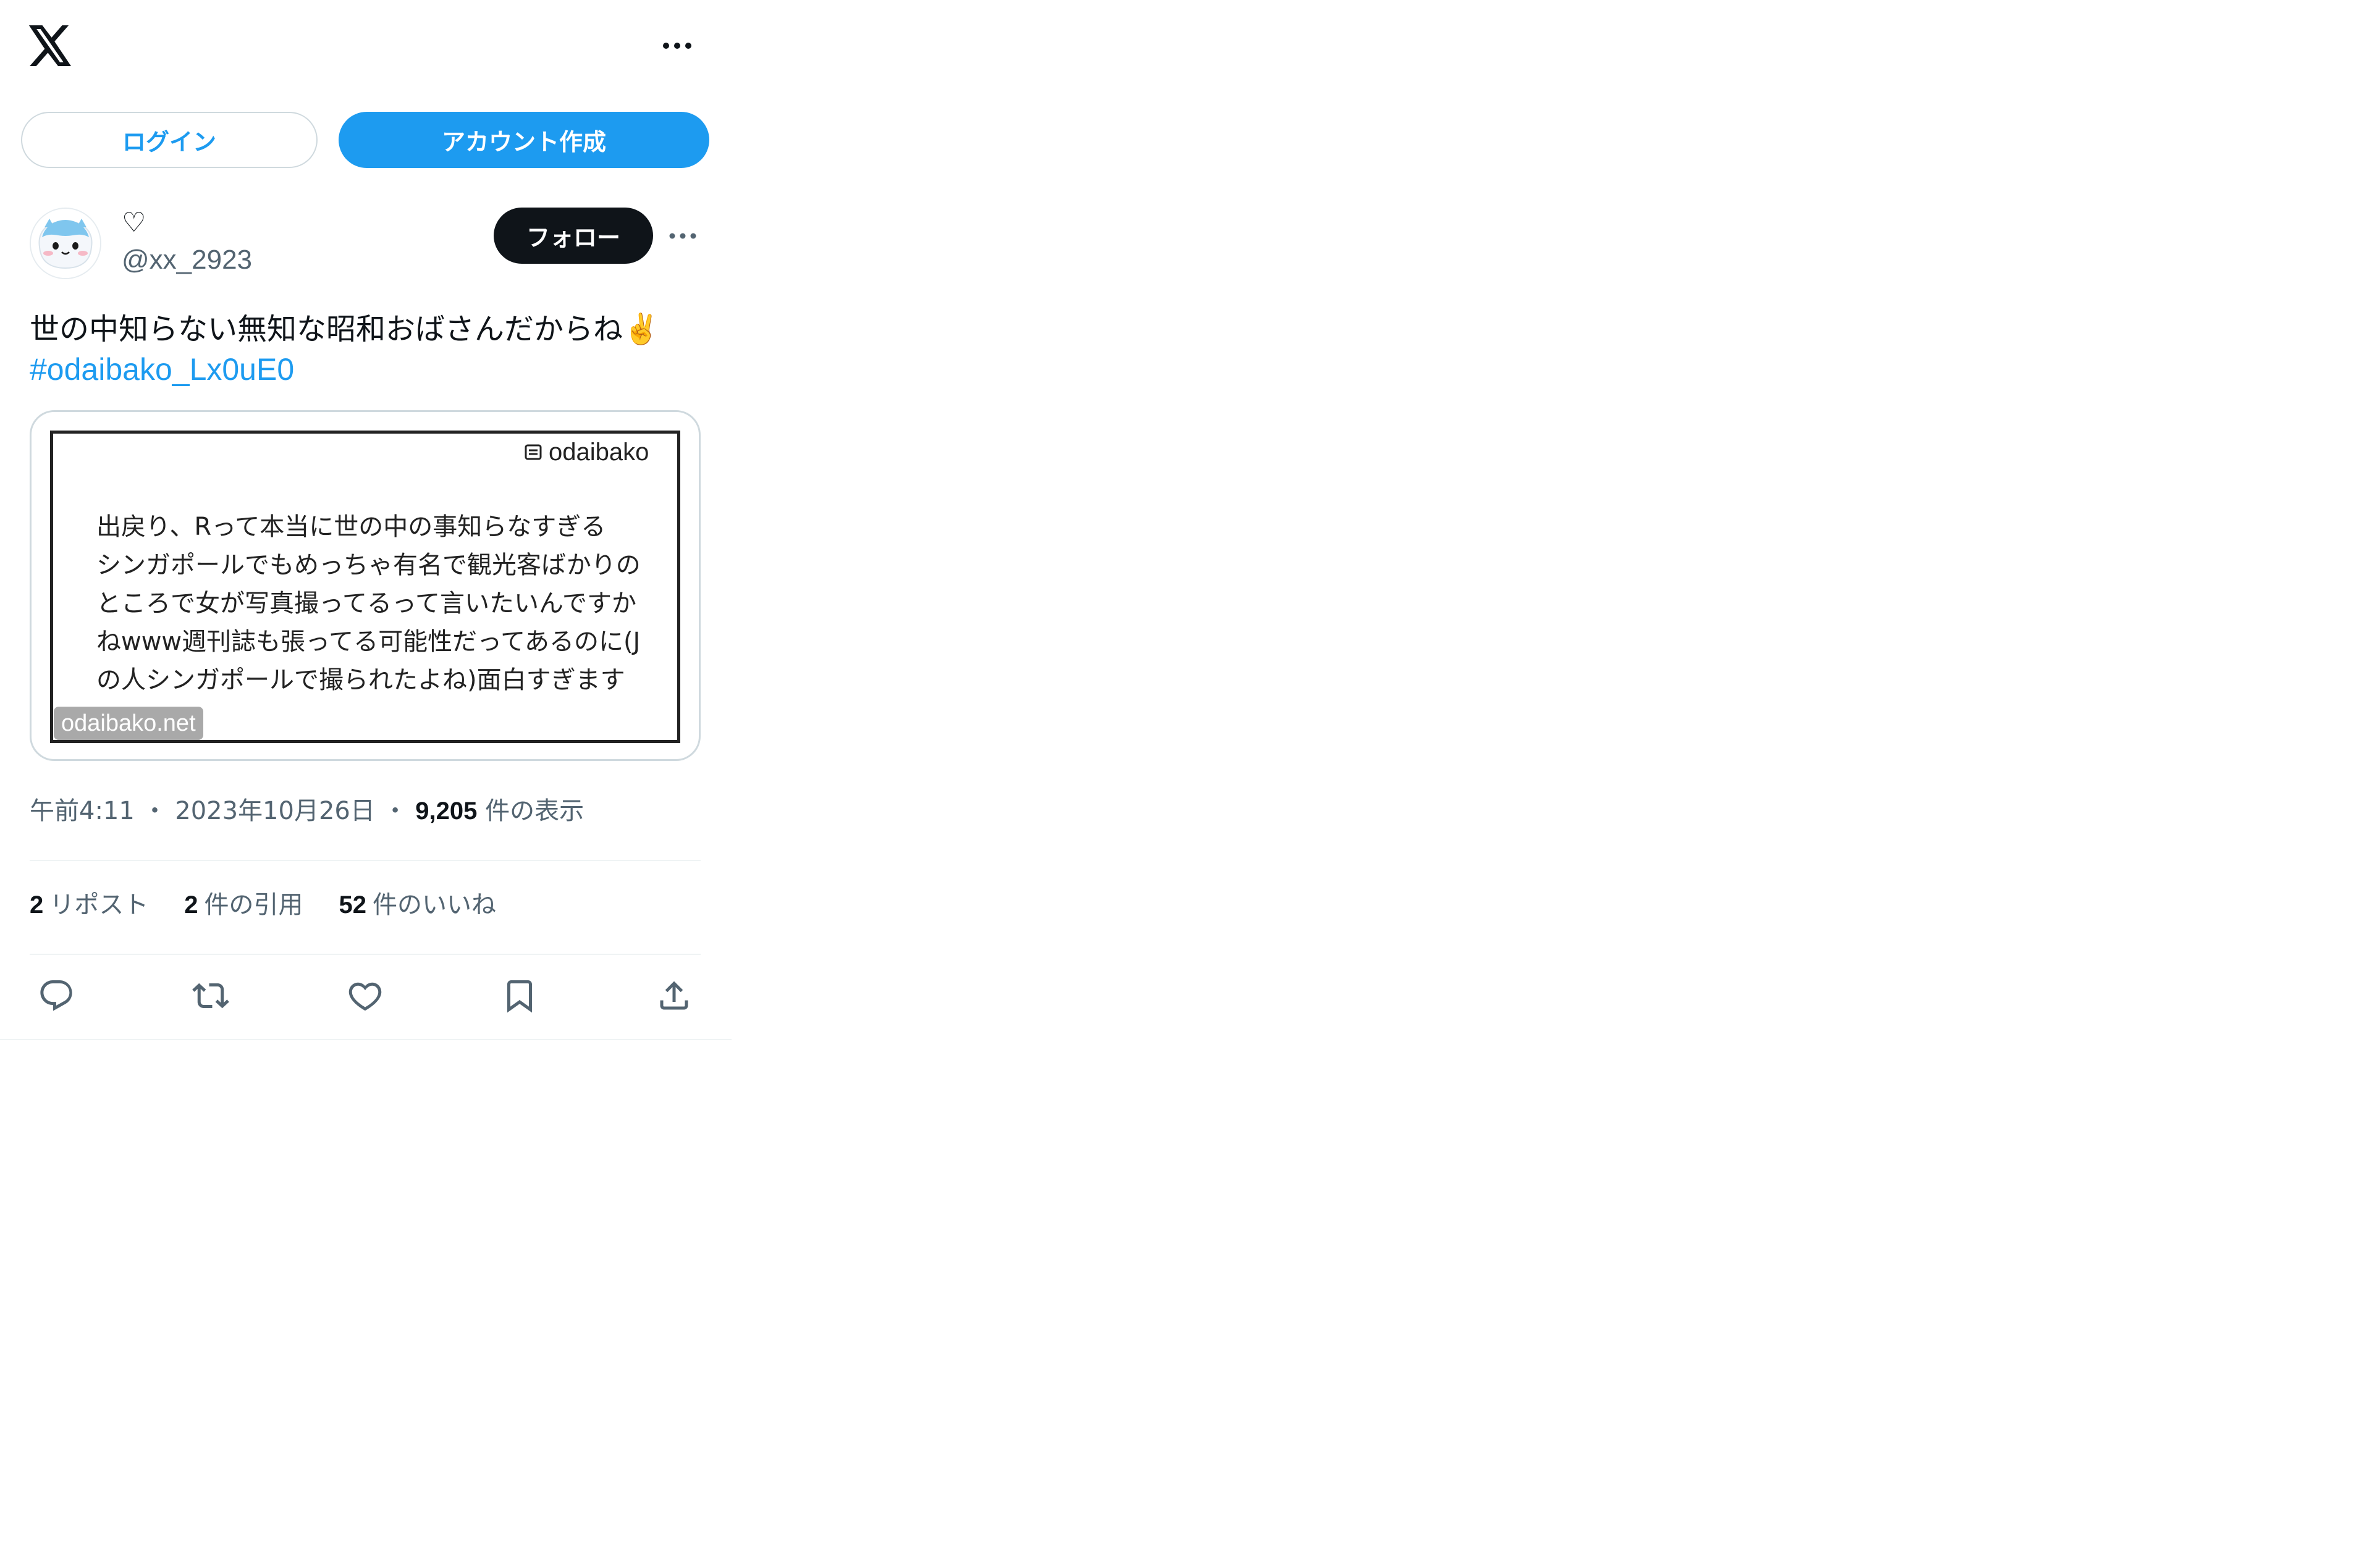 The height and width of the screenshot is (1564, 2380). I want to click on action-bar, so click(365, 995).